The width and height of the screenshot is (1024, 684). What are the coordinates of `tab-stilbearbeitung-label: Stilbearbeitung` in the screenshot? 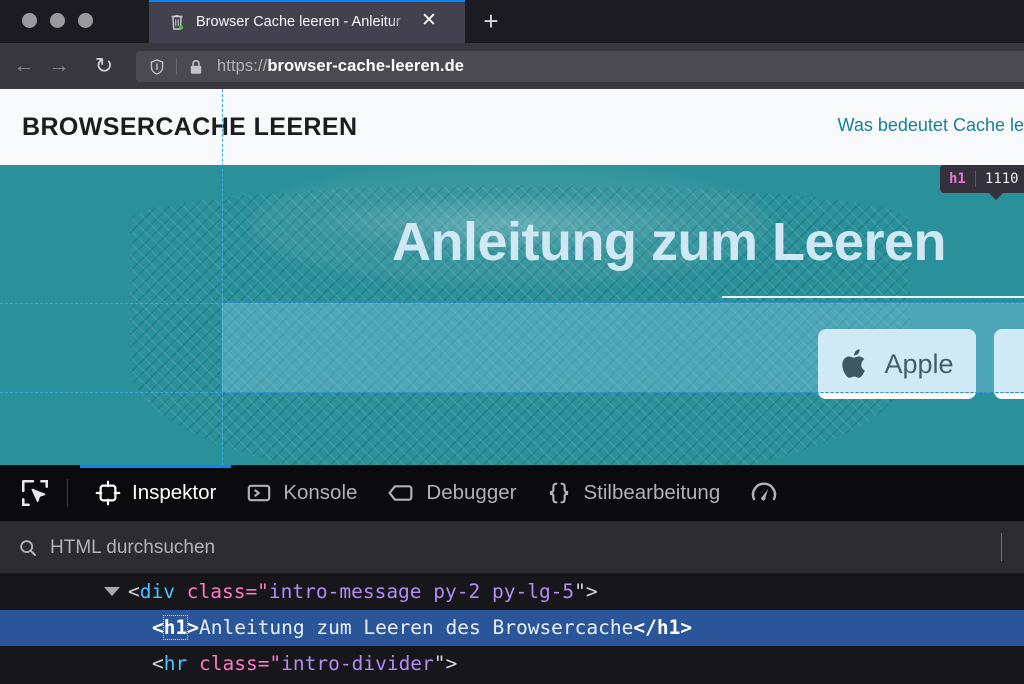 It's located at (652, 492).